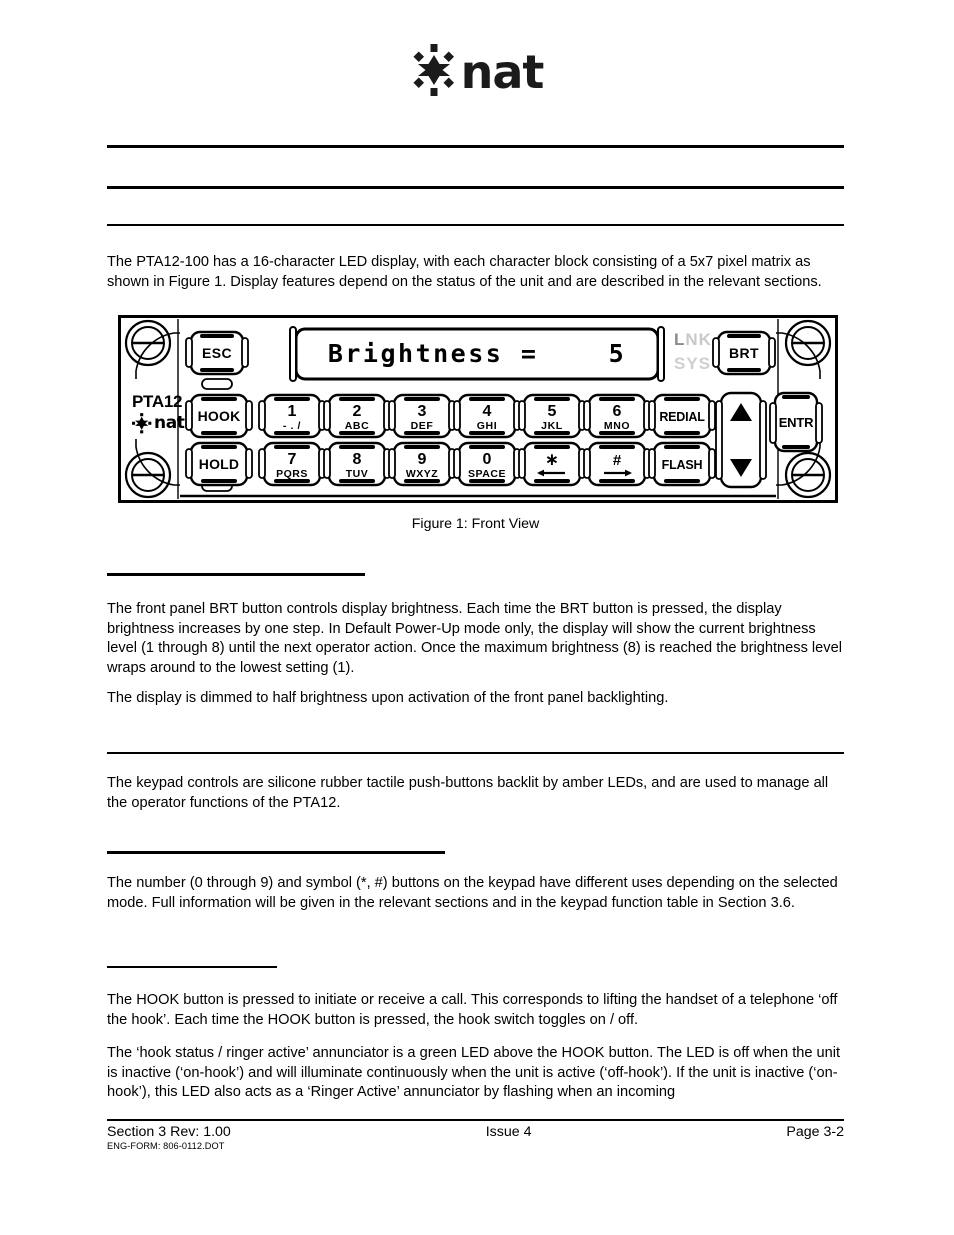  What do you see at coordinates (815, 1132) in the screenshot?
I see `footer-page-number: Page 3-2` at bounding box center [815, 1132].